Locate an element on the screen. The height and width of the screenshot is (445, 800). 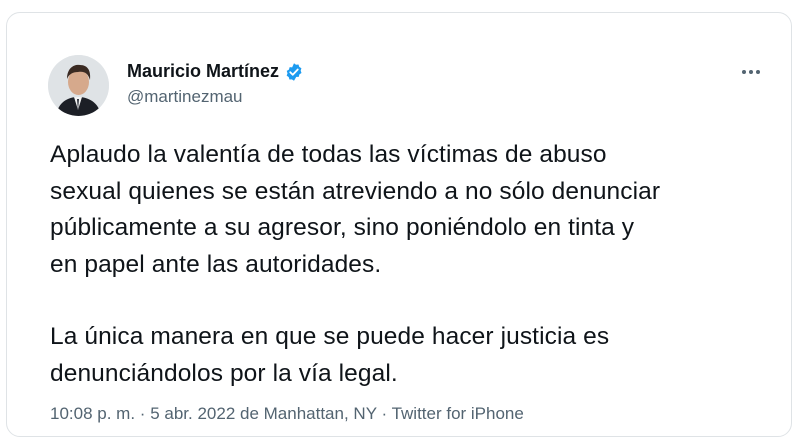
avatar is located at coordinates (78, 85).